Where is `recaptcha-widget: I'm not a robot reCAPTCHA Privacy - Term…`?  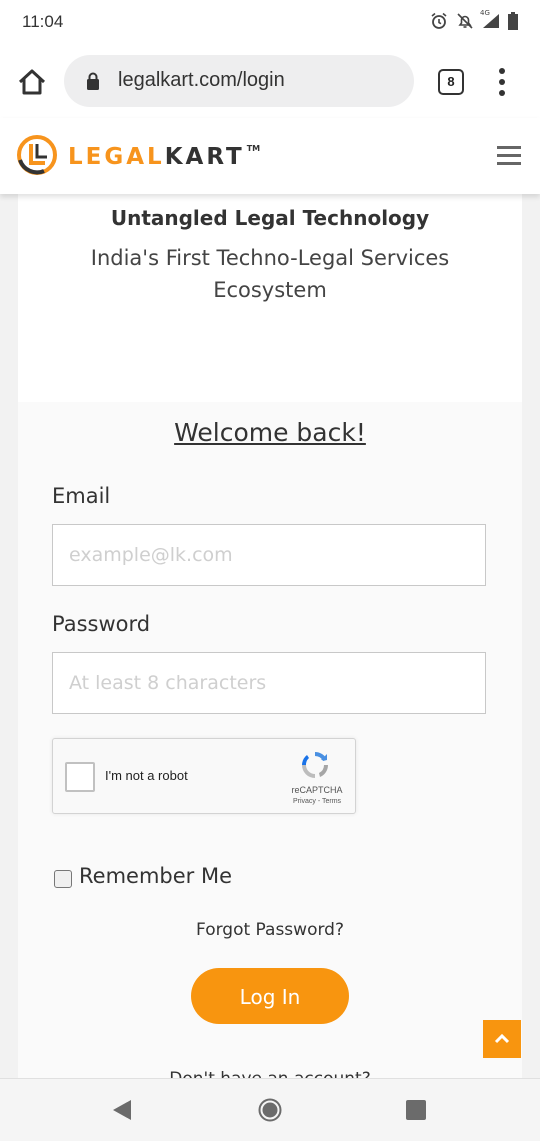 recaptcha-widget: I'm not a robot reCAPTCHA Privacy - Term… is located at coordinates (204, 776).